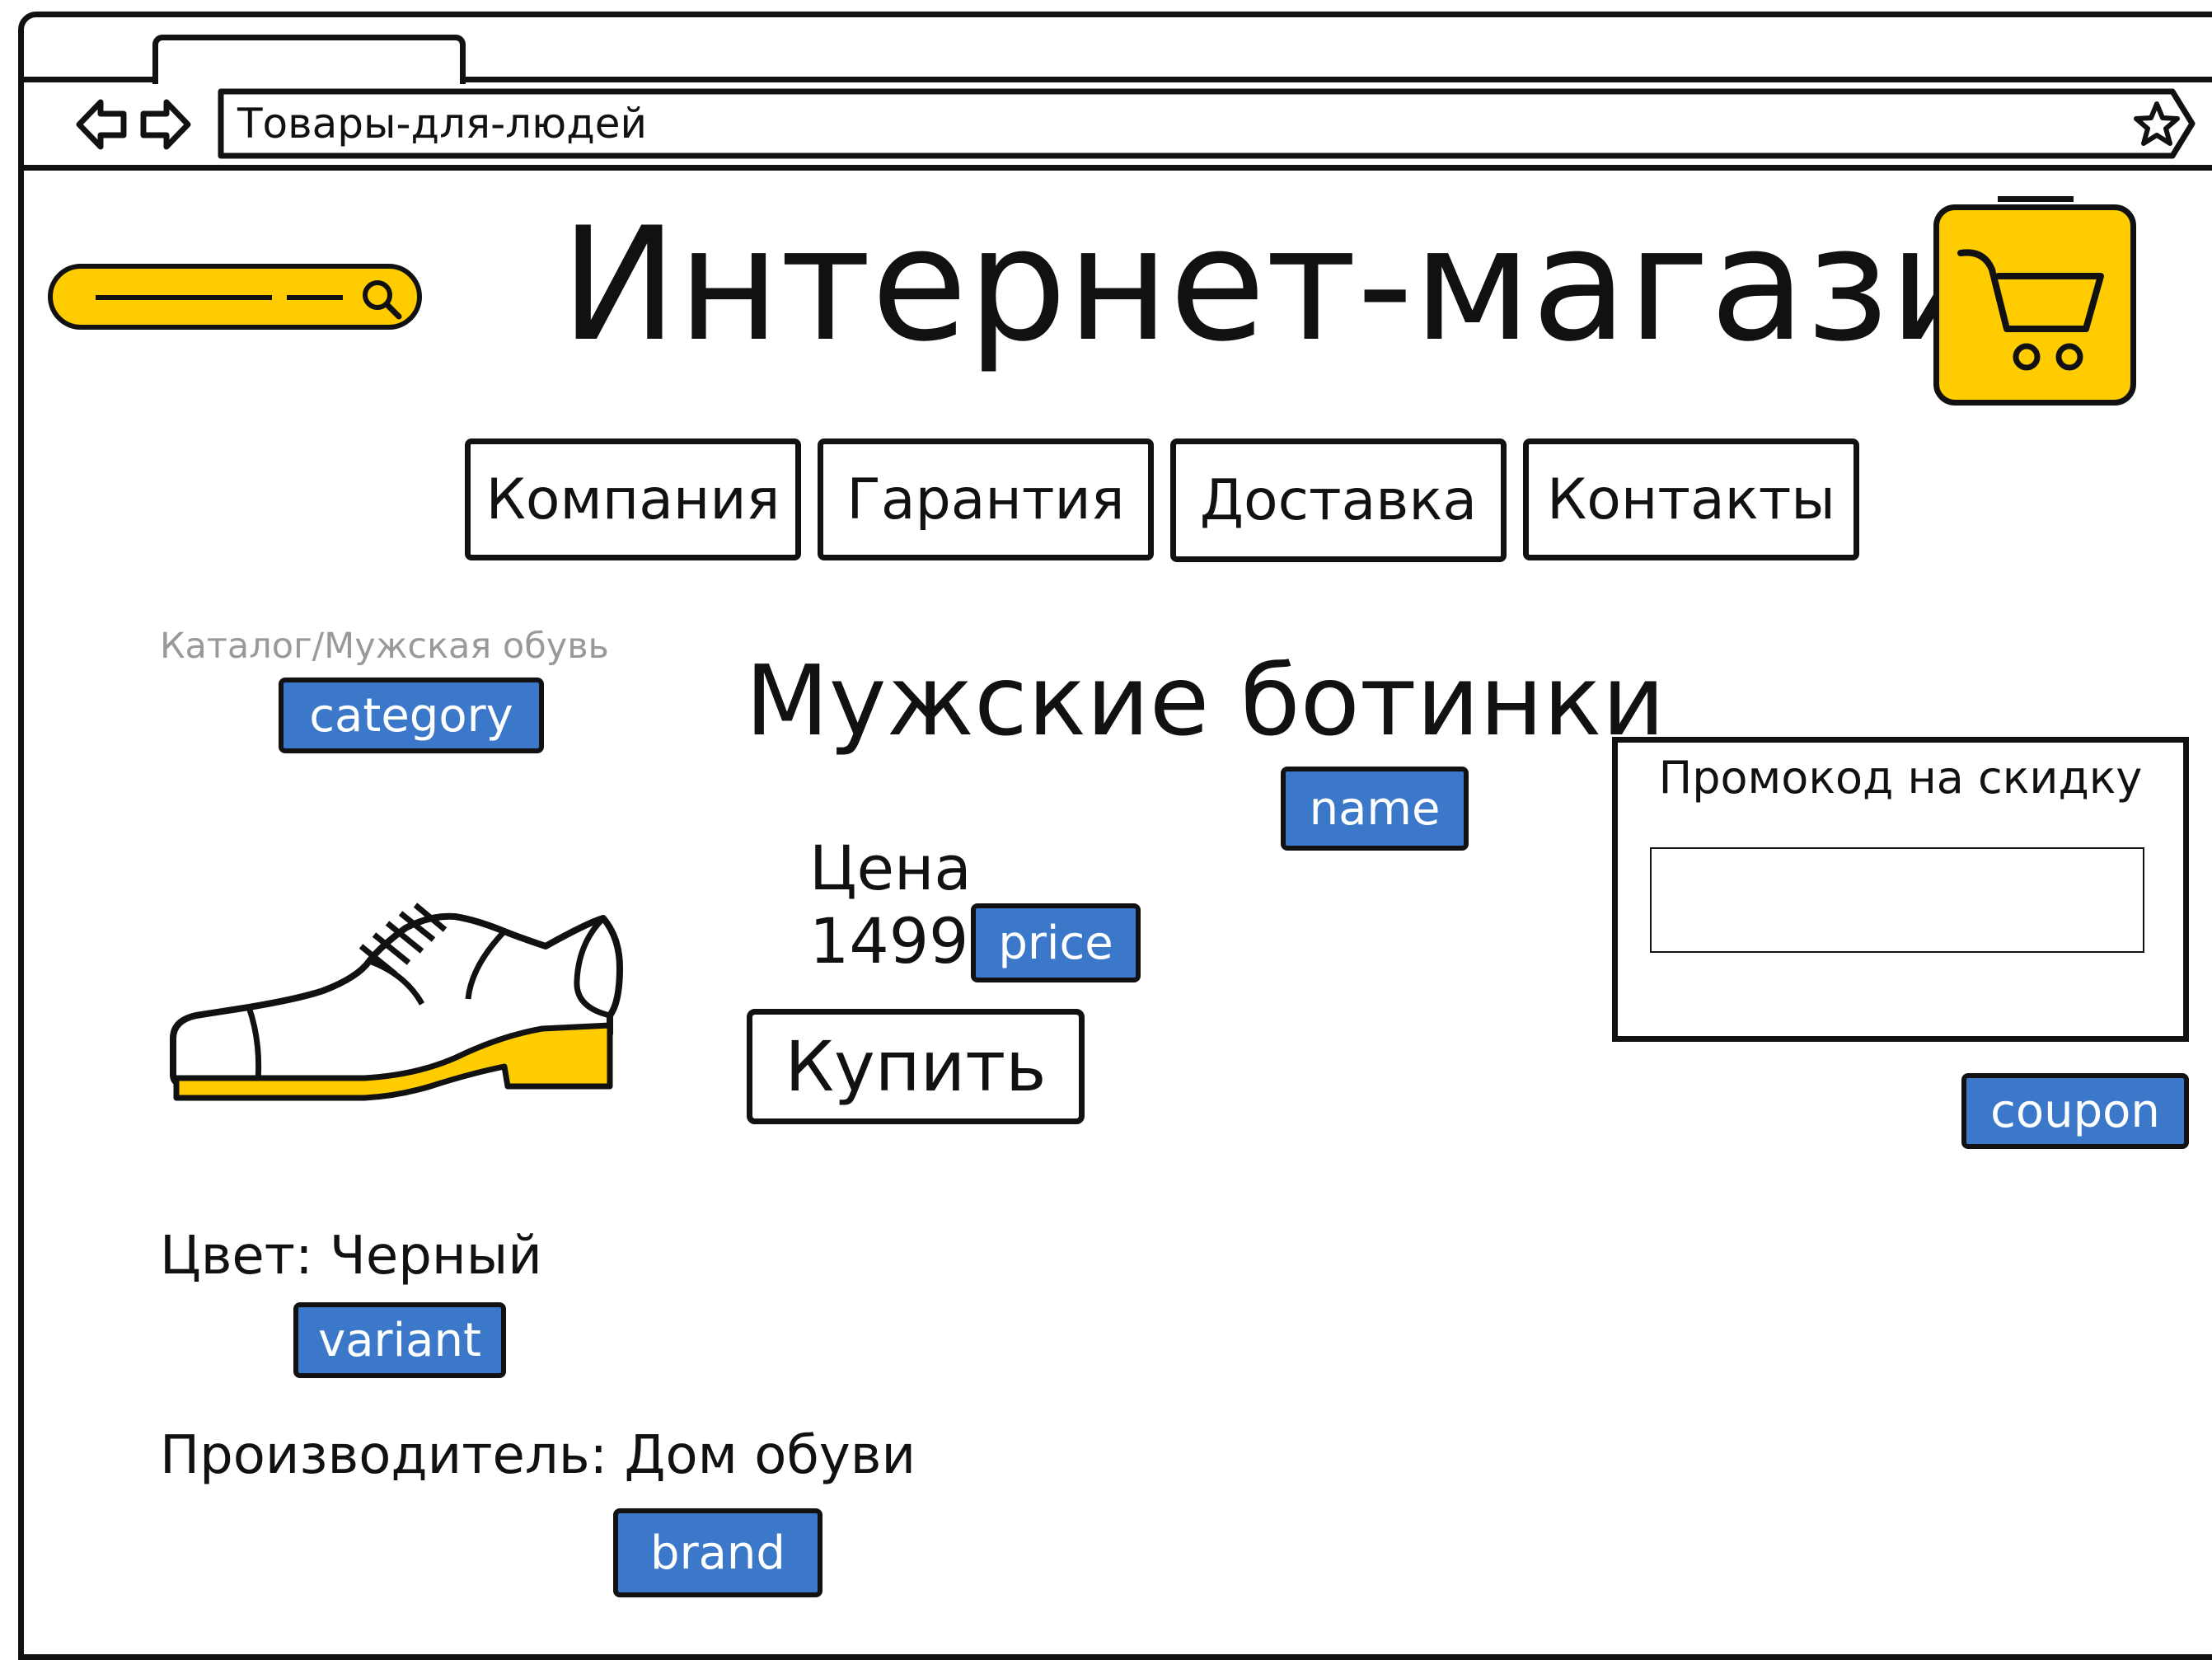 Image resolution: width=2212 pixels, height=1660 pixels. What do you see at coordinates (1326, 285) in the screenshot?
I see `site-title: Интернет-магазин` at bounding box center [1326, 285].